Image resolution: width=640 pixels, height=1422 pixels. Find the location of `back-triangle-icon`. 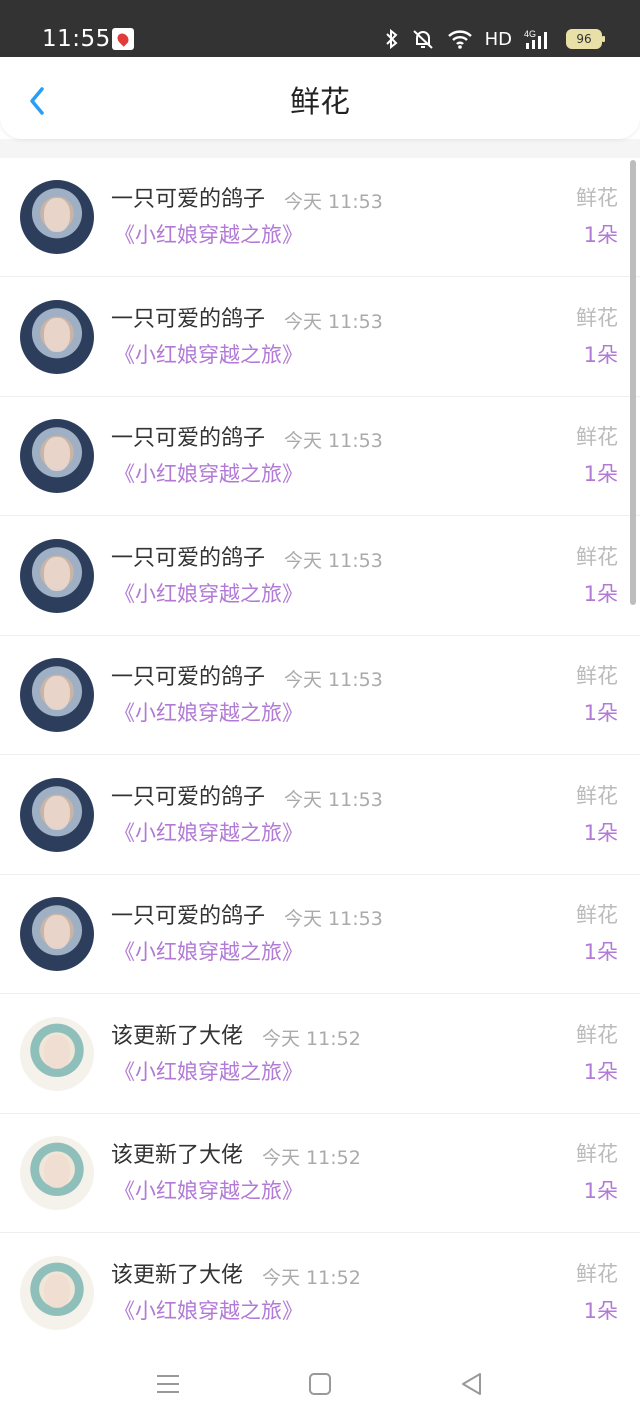

back-triangle-icon is located at coordinates (472, 1384).